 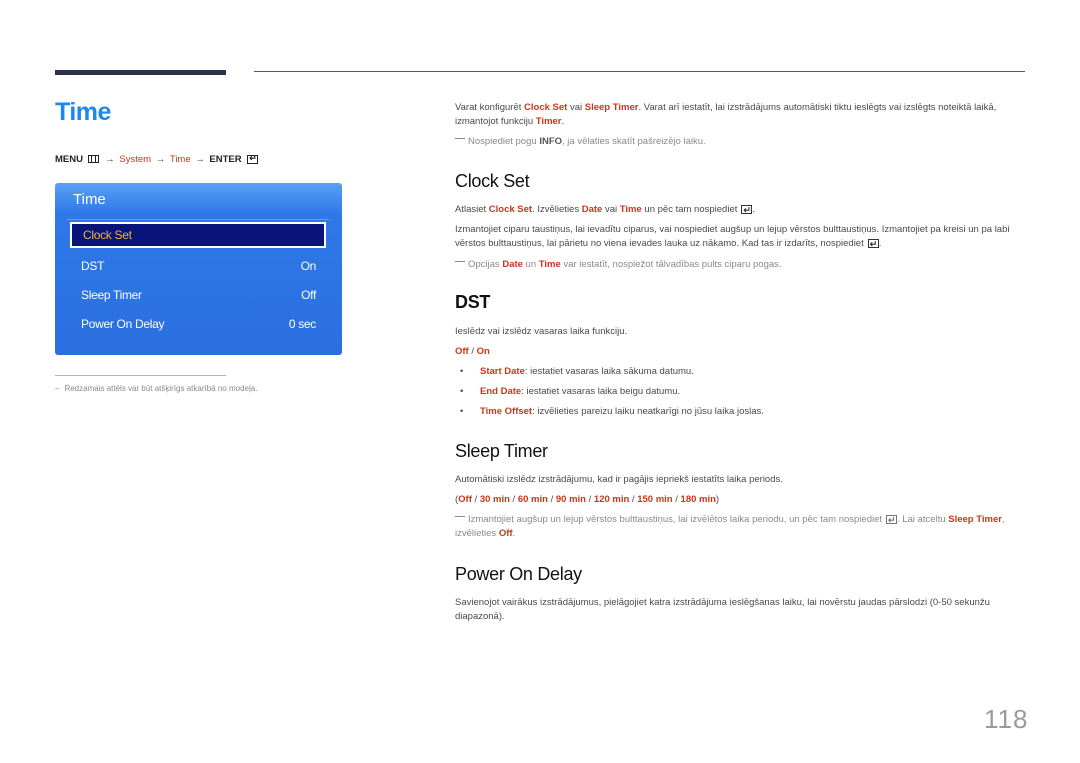 What do you see at coordinates (225, 159) in the screenshot?
I see `enter-label: ENTER` at bounding box center [225, 159].